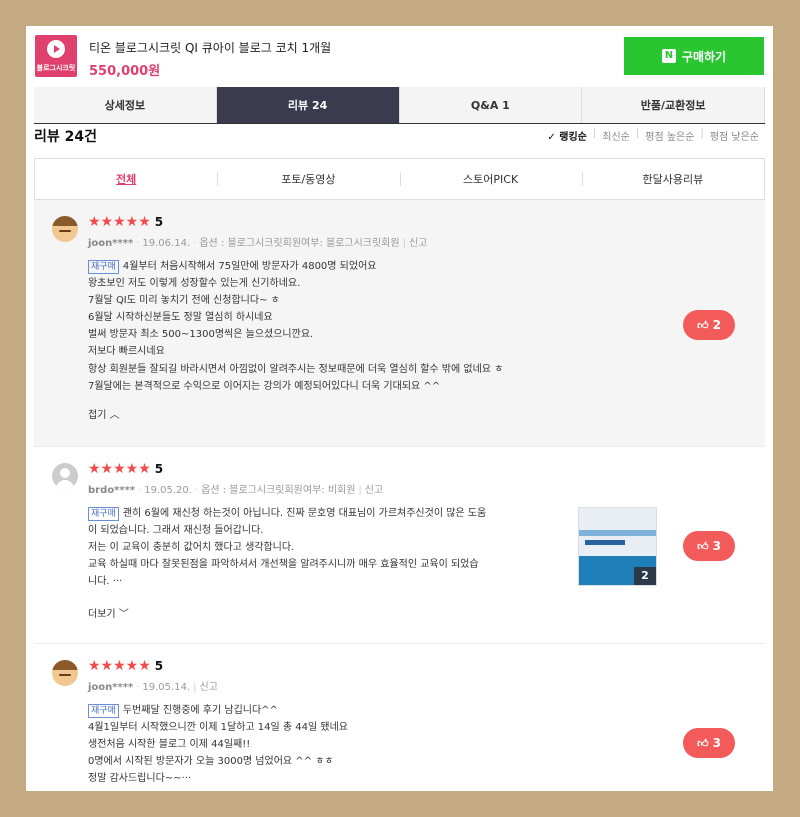  I want to click on tab-return-exchange: 반품/교환정보, so click(673, 105).